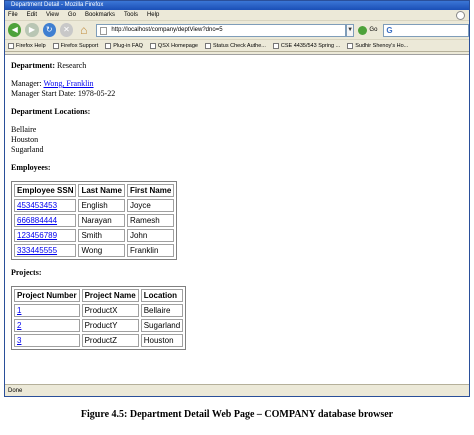 The image size is (474, 435). I want to click on projects-heading: Projects:, so click(26, 272).